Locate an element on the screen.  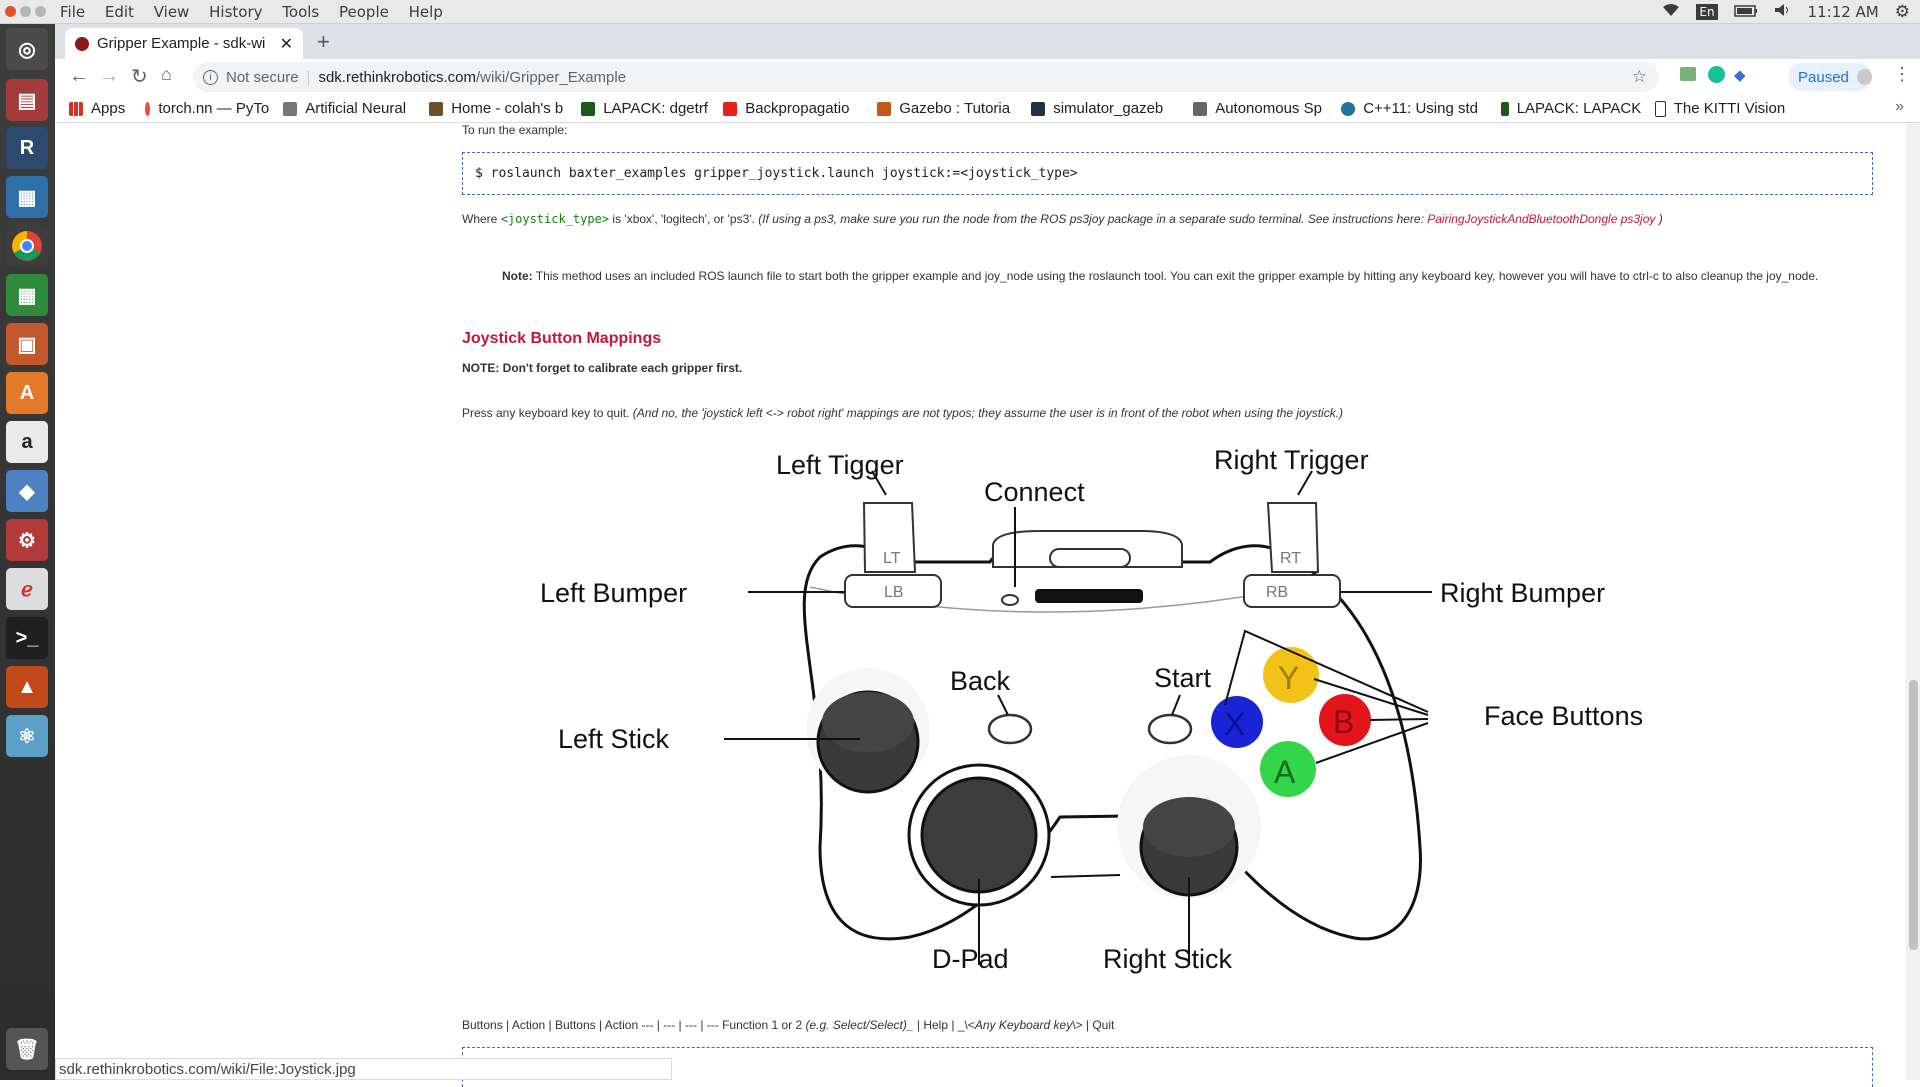
grammarly-icon is located at coordinates (1716, 74).